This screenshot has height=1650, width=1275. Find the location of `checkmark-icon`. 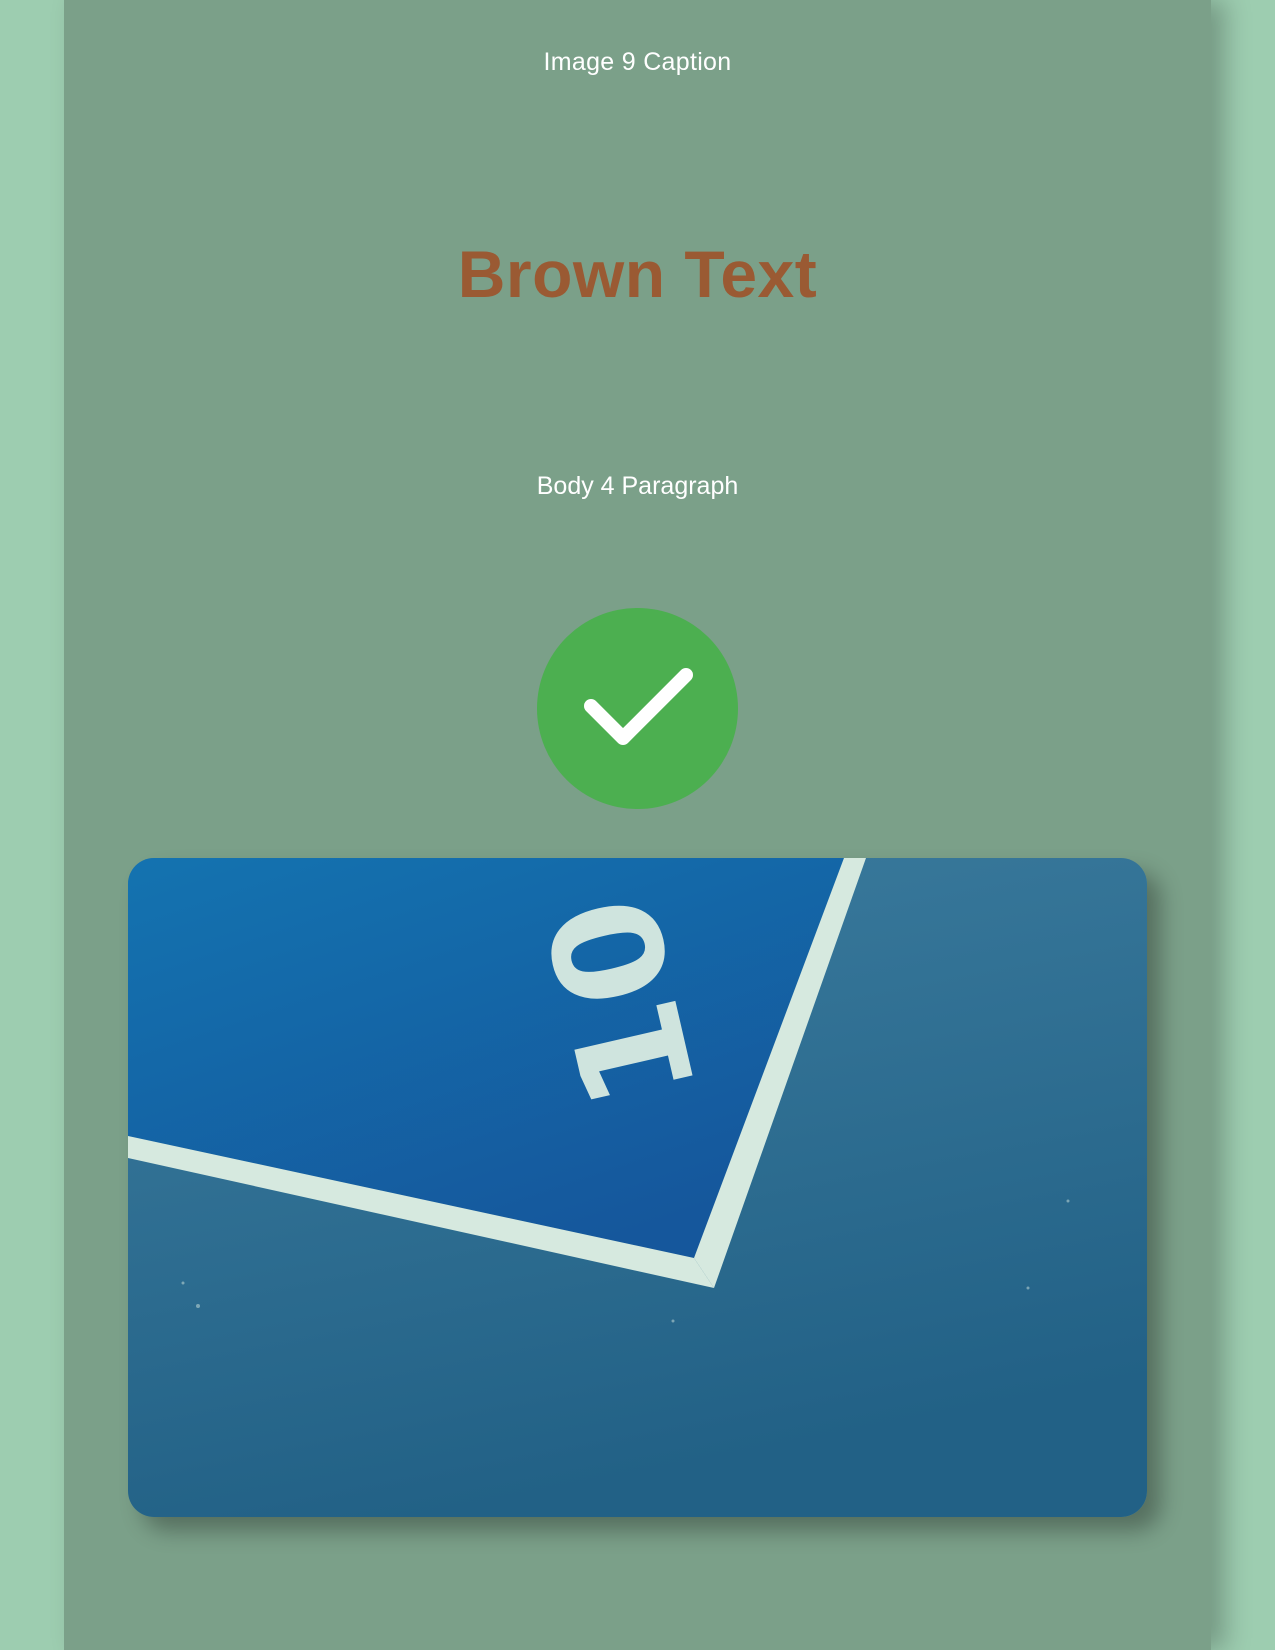

checkmark-icon is located at coordinates (638, 706).